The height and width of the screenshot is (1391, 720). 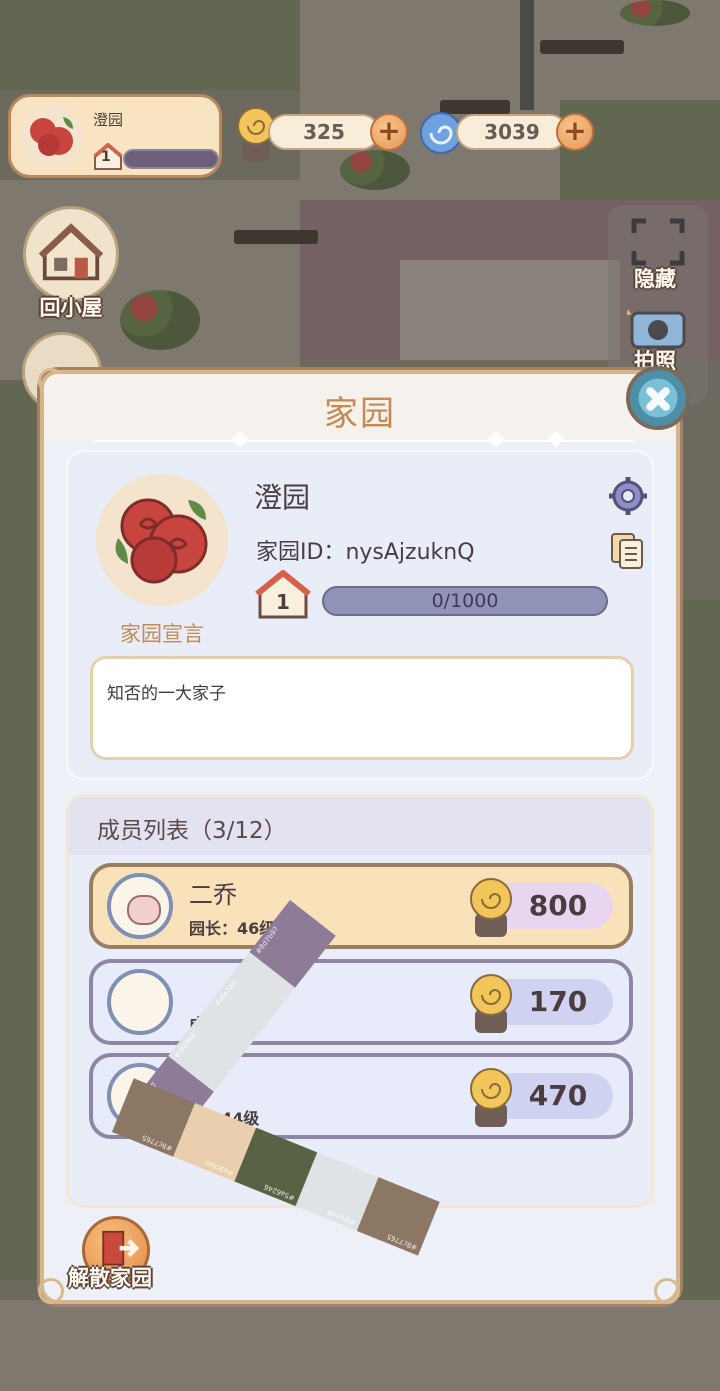 What do you see at coordinates (360, 826) in the screenshot?
I see `members-header: 成员列表（3/12）` at bounding box center [360, 826].